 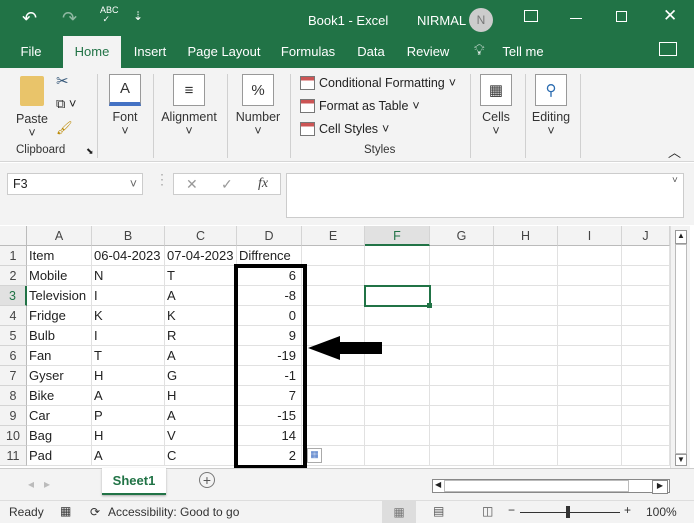 I want to click on cell-G2, so click(x=462, y=276).